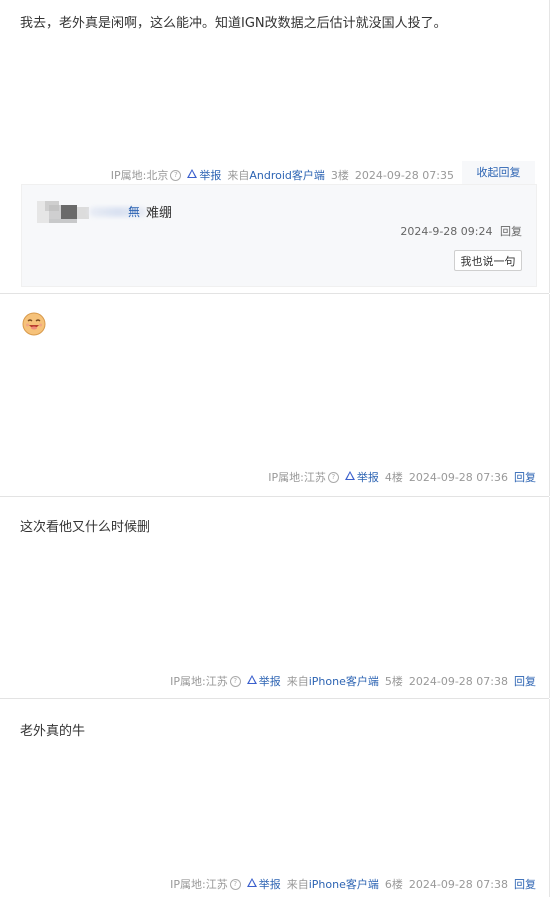  Describe the element at coordinates (139, 175) in the screenshot. I see `ip-location: IP属地:北京` at that location.